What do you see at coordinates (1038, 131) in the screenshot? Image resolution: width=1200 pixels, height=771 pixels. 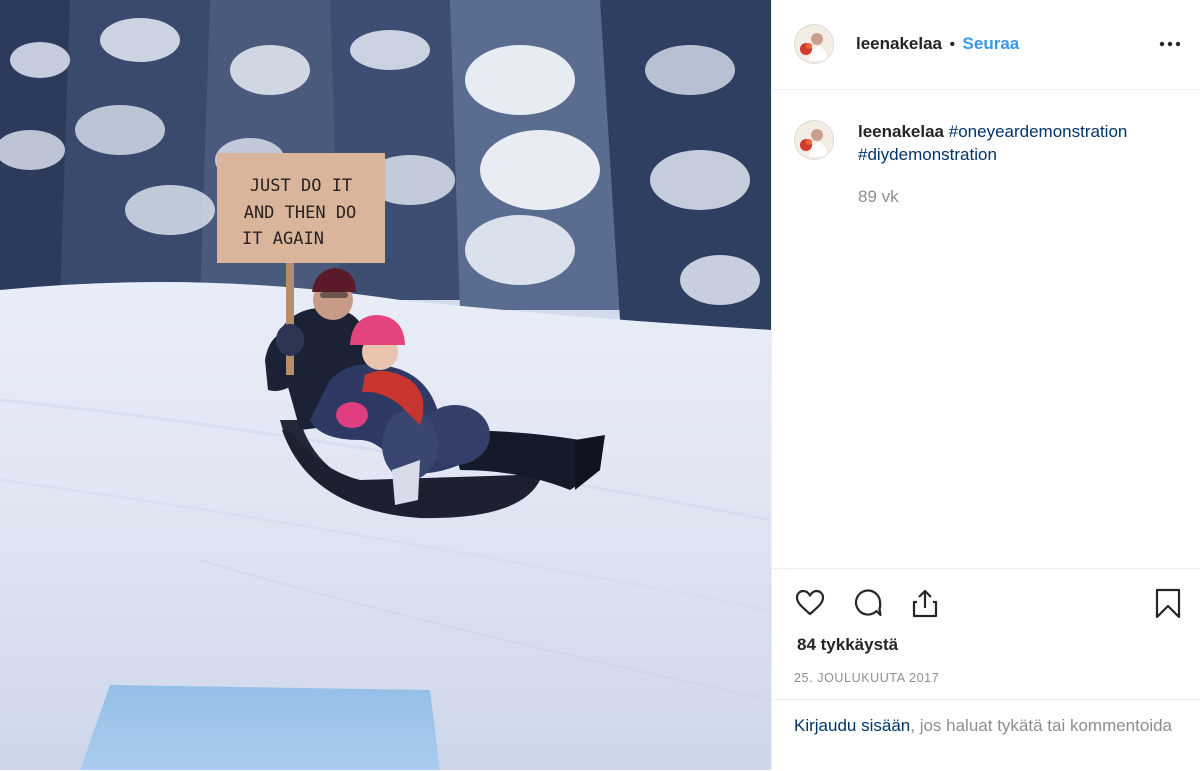 I see `hashtag-link: #oneyeardemonstration` at bounding box center [1038, 131].